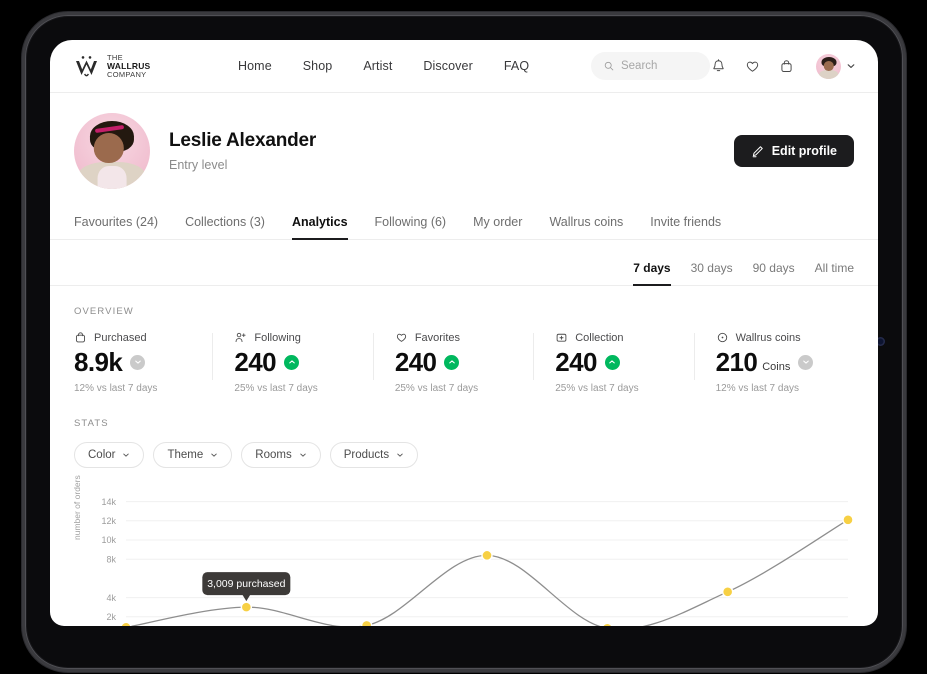  I want to click on chart-data-points, so click(487, 570).